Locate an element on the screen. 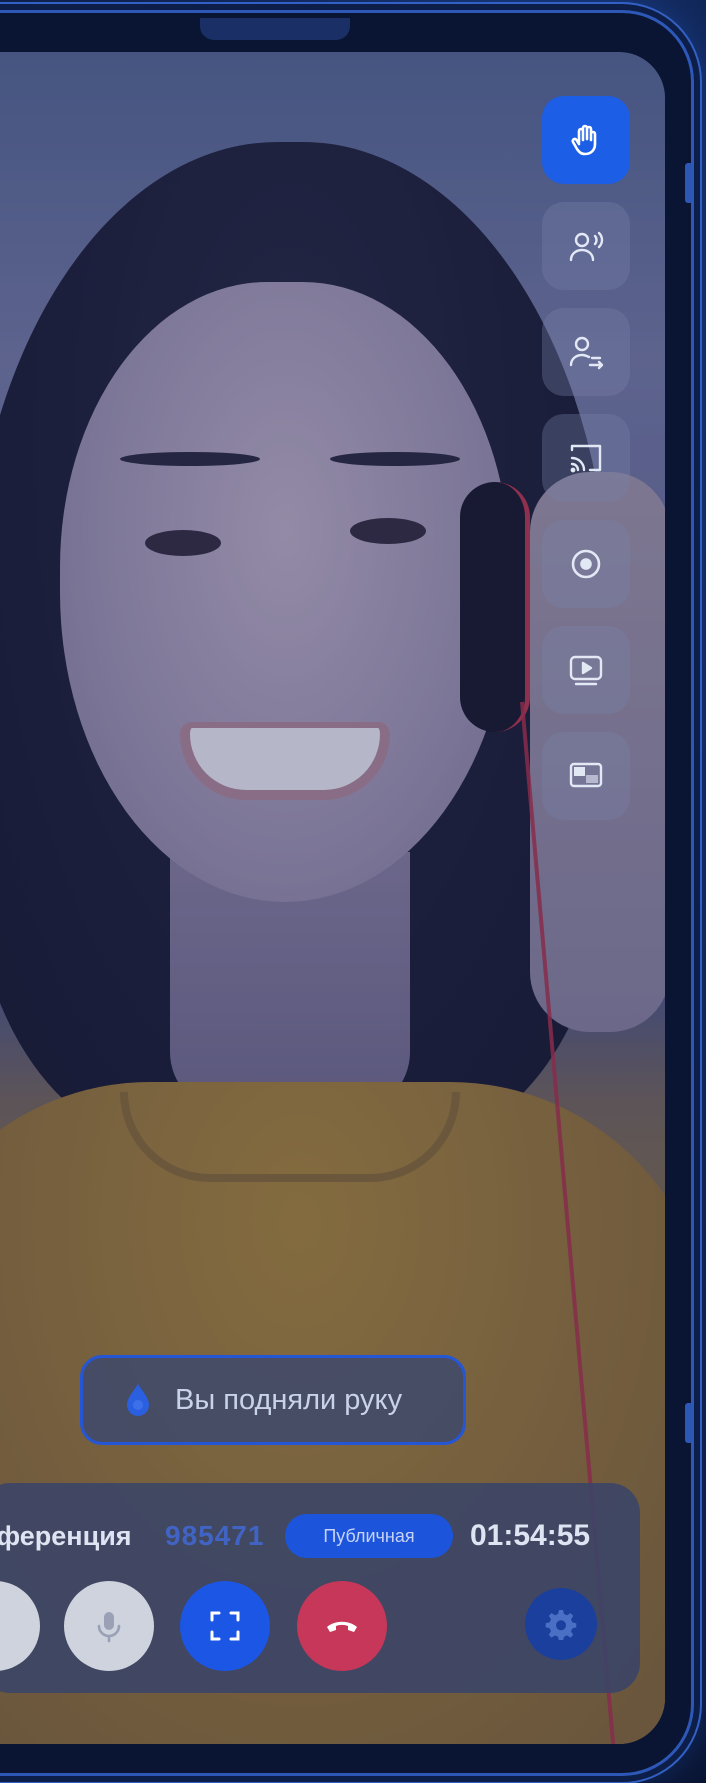 The image size is (706, 1783). picture-in-picture-button is located at coordinates (586, 776).